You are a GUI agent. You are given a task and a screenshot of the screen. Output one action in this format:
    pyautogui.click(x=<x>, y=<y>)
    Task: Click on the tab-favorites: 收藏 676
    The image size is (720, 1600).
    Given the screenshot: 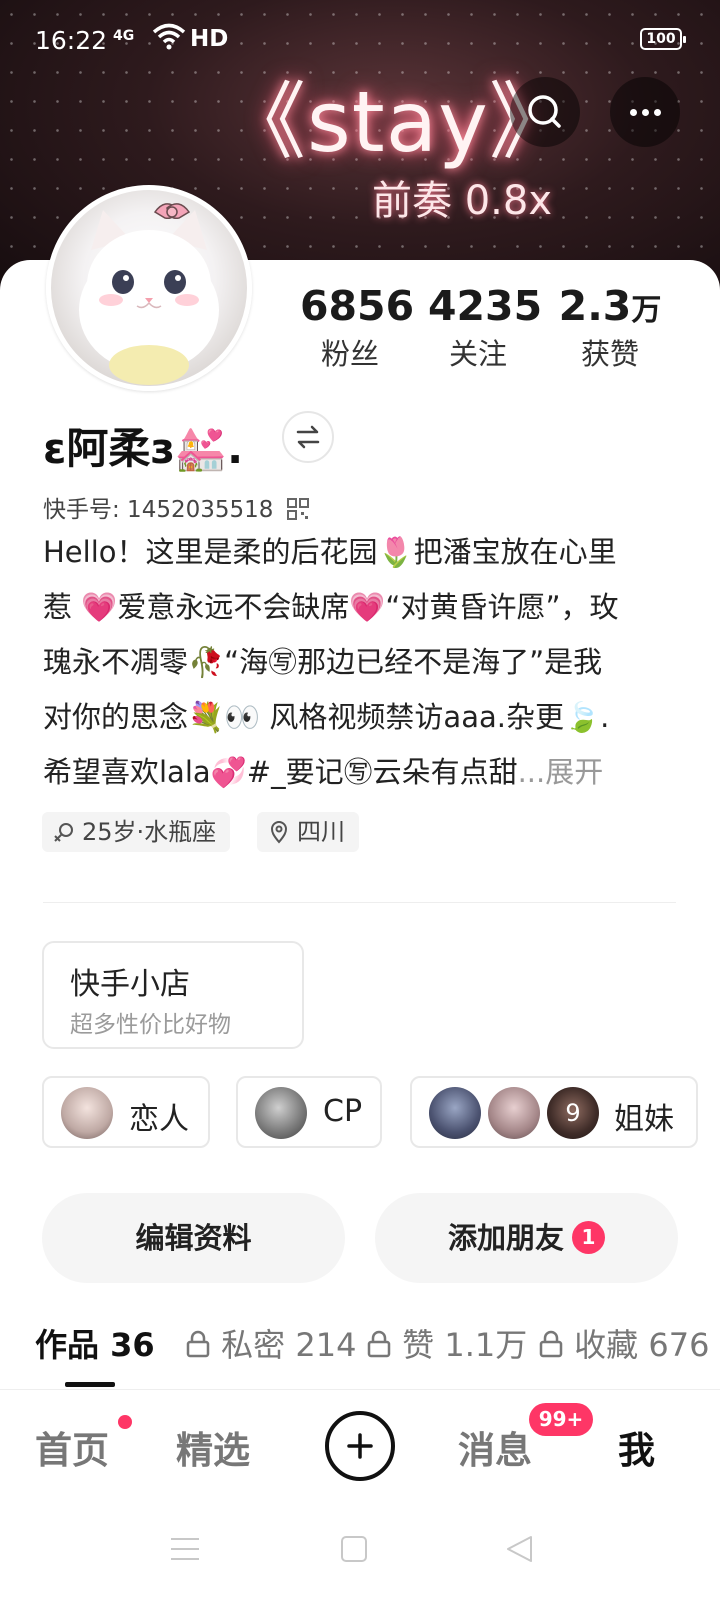 What is the action you would take?
    pyautogui.click(x=623, y=1343)
    